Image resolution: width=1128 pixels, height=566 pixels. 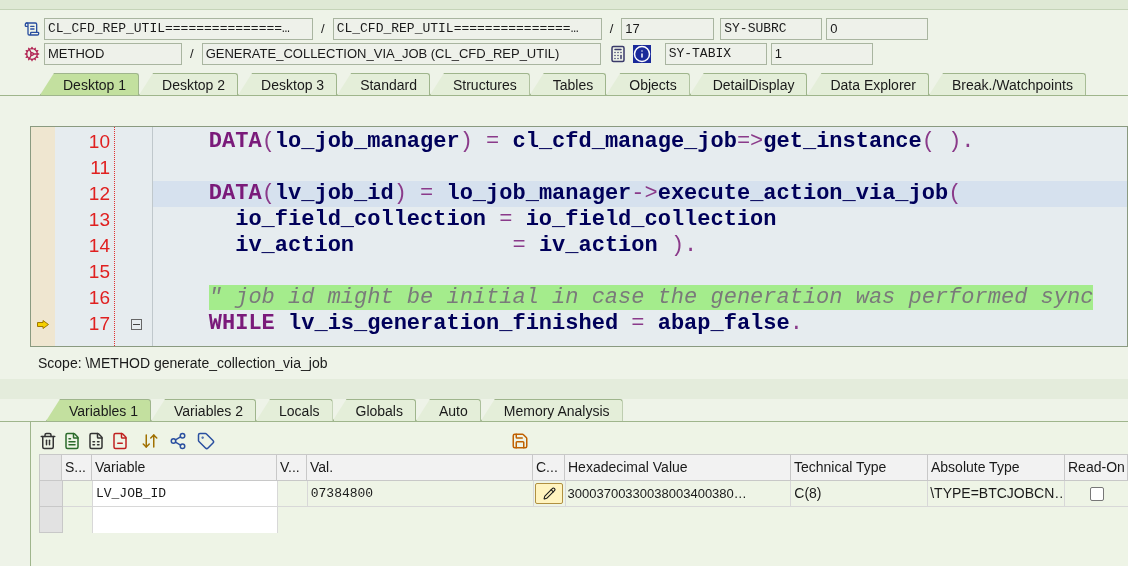 I want to click on current-line-arrow-icon, so click(x=43, y=324).